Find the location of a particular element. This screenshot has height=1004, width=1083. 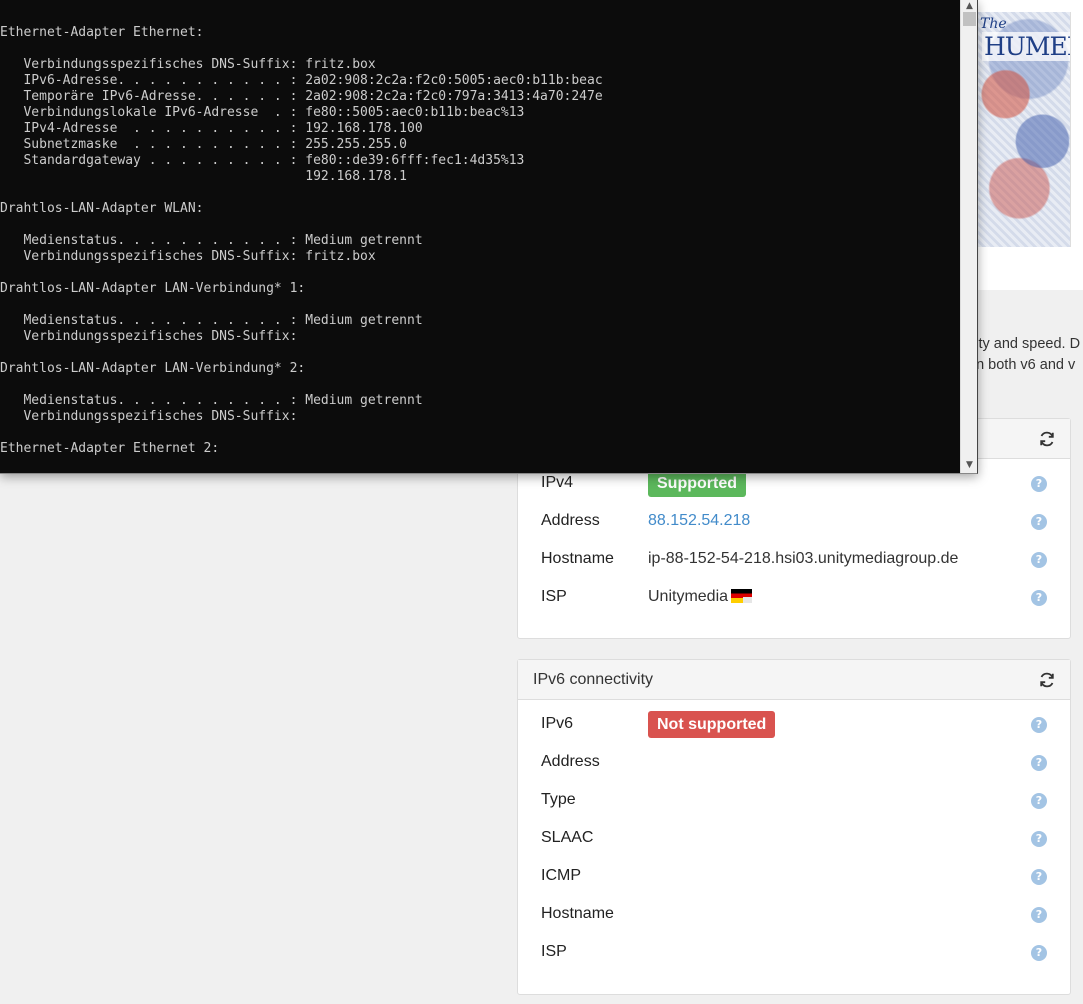

ipv4-label: IPv4 is located at coordinates (557, 482).